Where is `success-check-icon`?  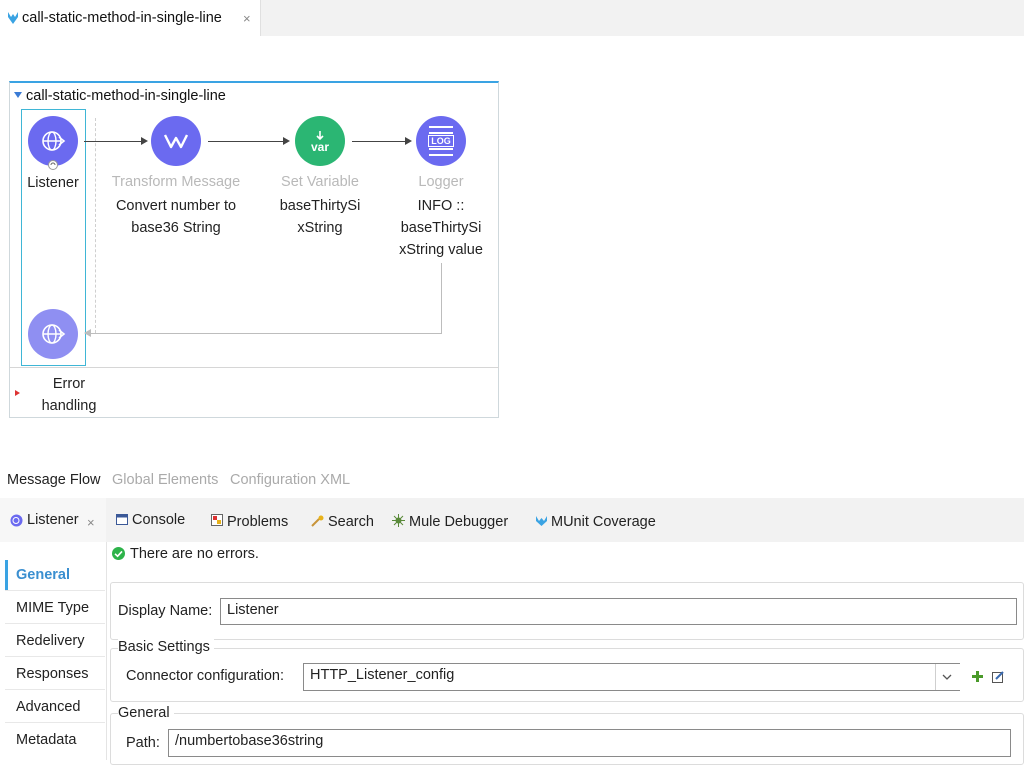
success-check-icon is located at coordinates (118, 553).